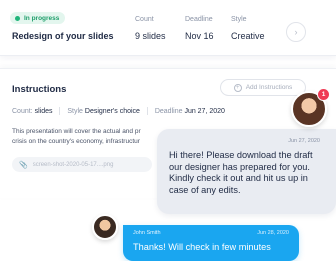 The image size is (336, 261). I want to click on status-label: In progress, so click(42, 18).